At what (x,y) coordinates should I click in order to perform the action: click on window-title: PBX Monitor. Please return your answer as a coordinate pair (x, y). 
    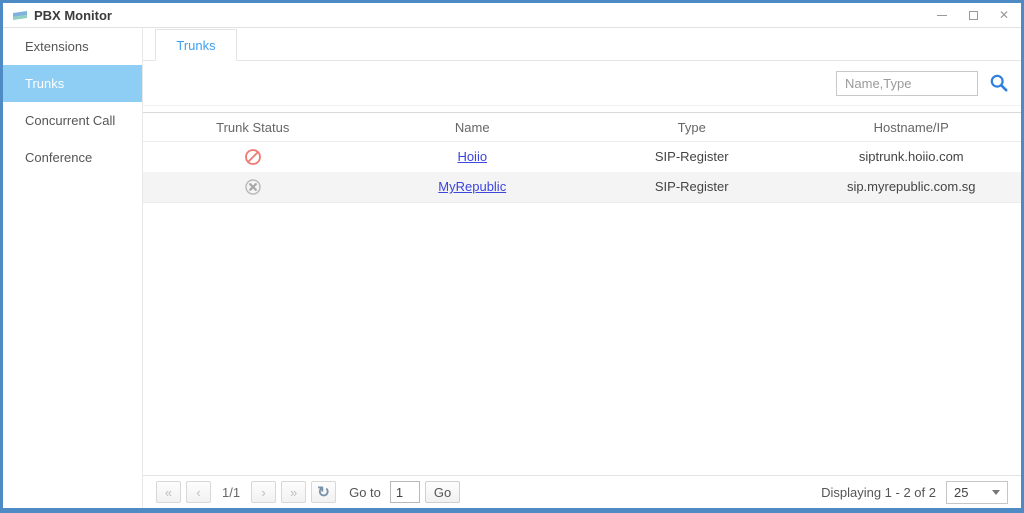
    Looking at the image, I should click on (73, 15).